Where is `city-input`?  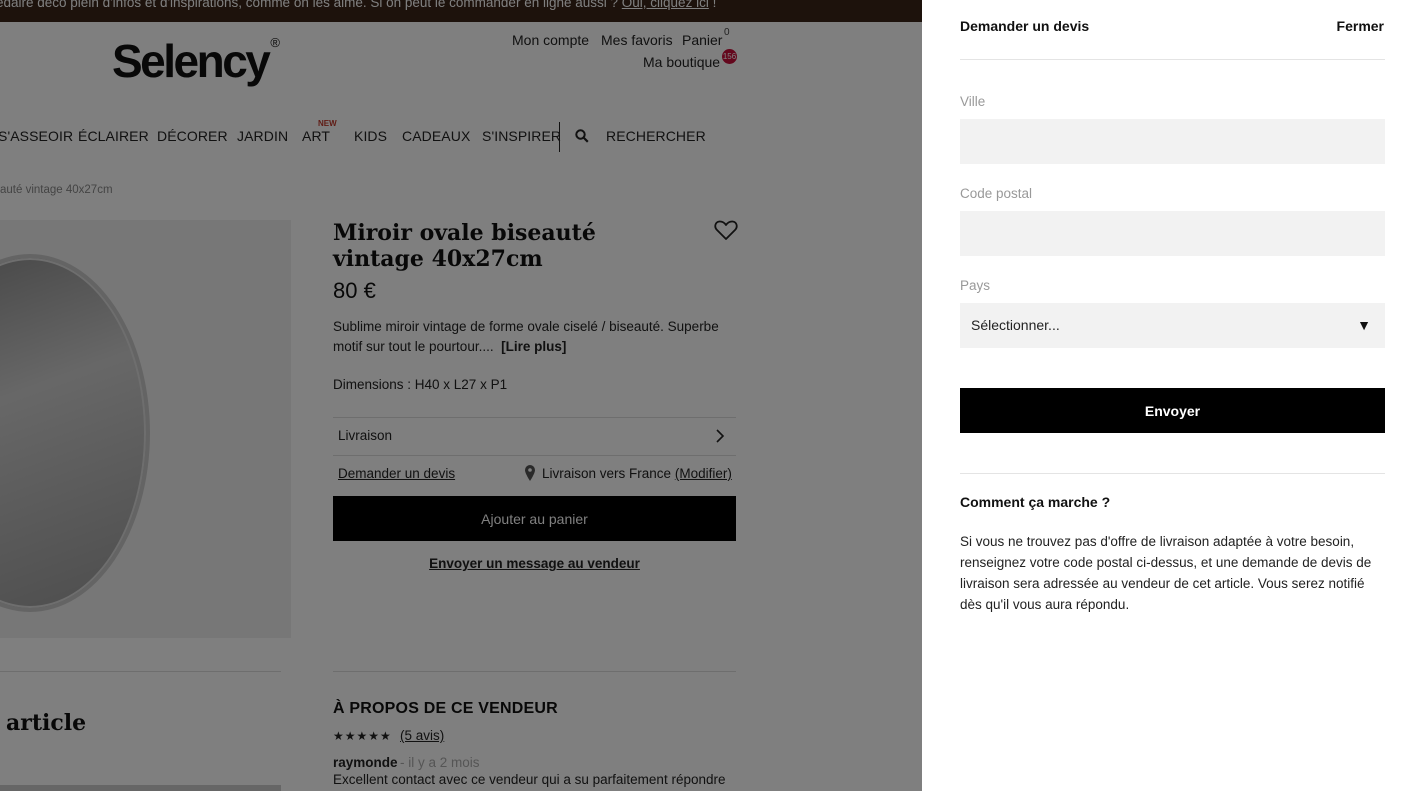 city-input is located at coordinates (1172, 141).